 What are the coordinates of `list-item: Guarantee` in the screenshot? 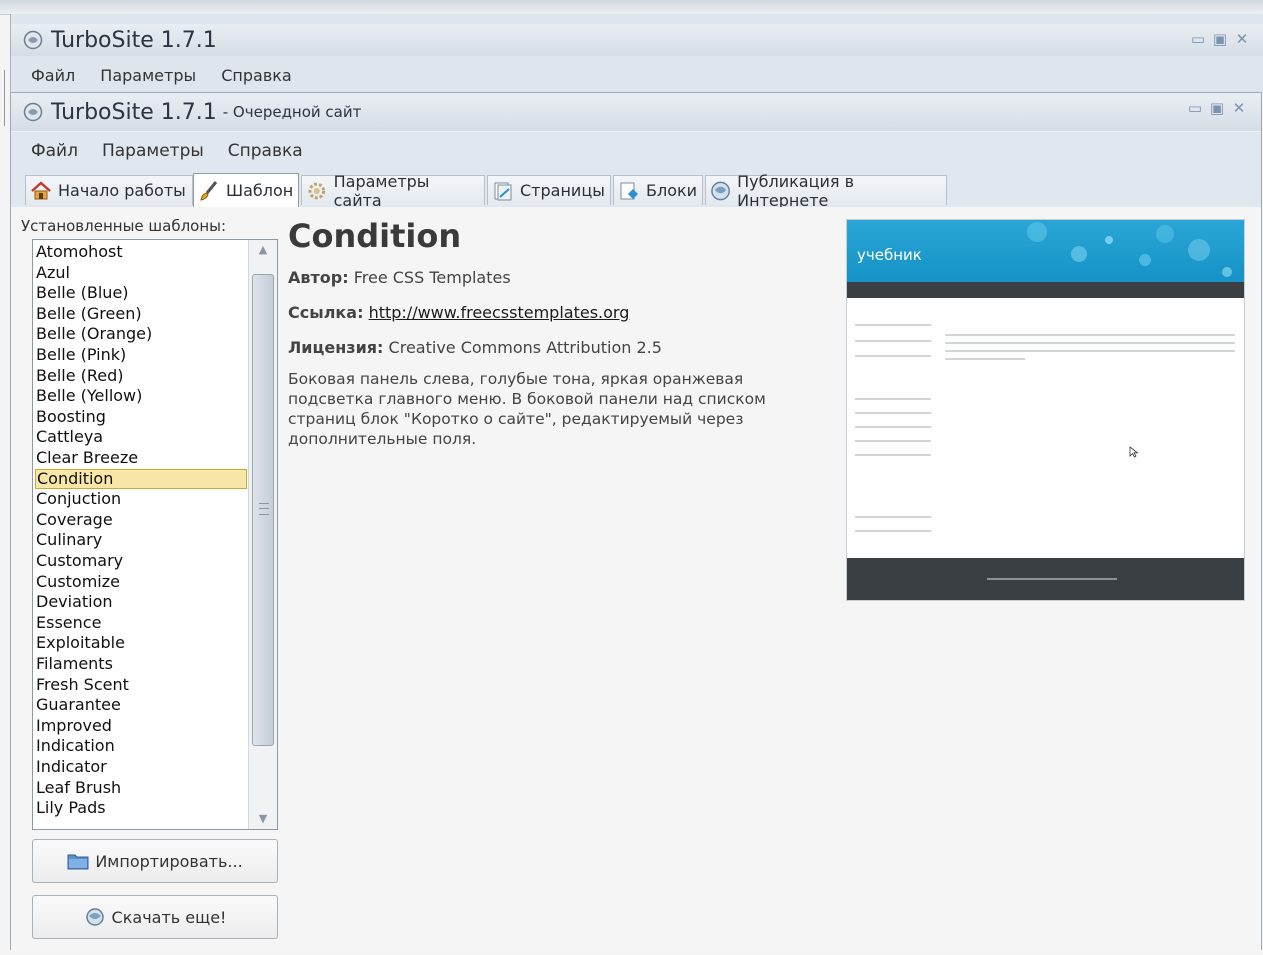 It's located at (141, 705).